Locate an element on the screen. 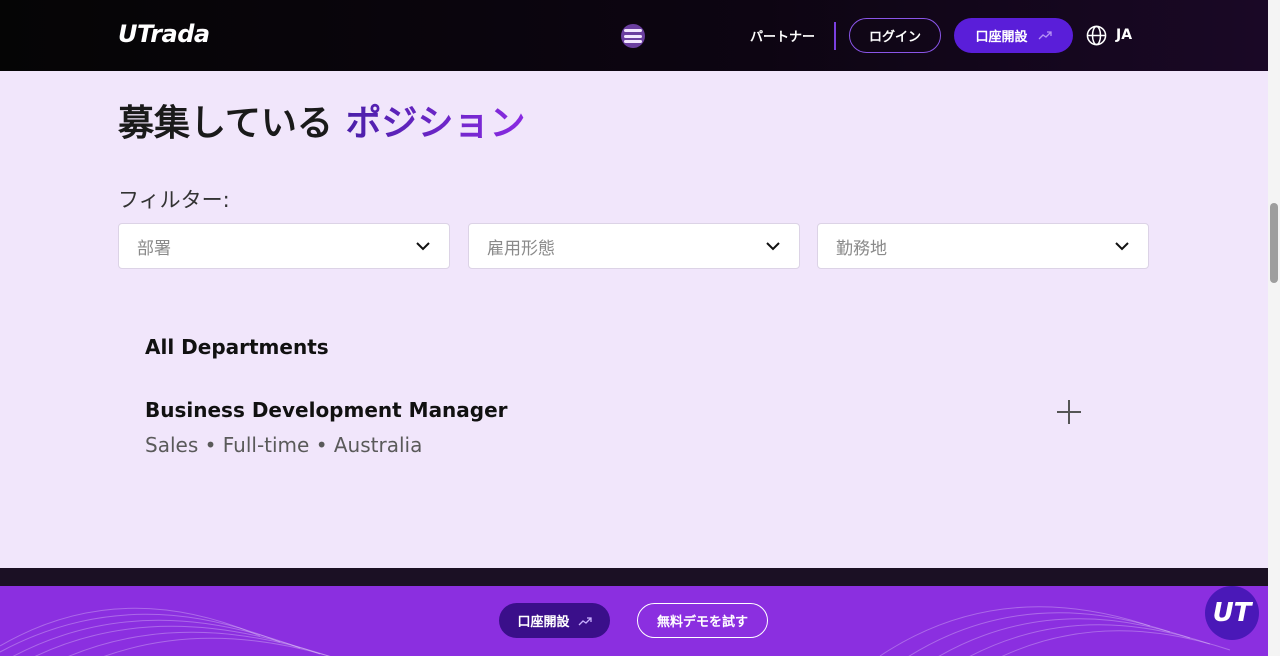  globe-icon is located at coordinates (1096, 35).